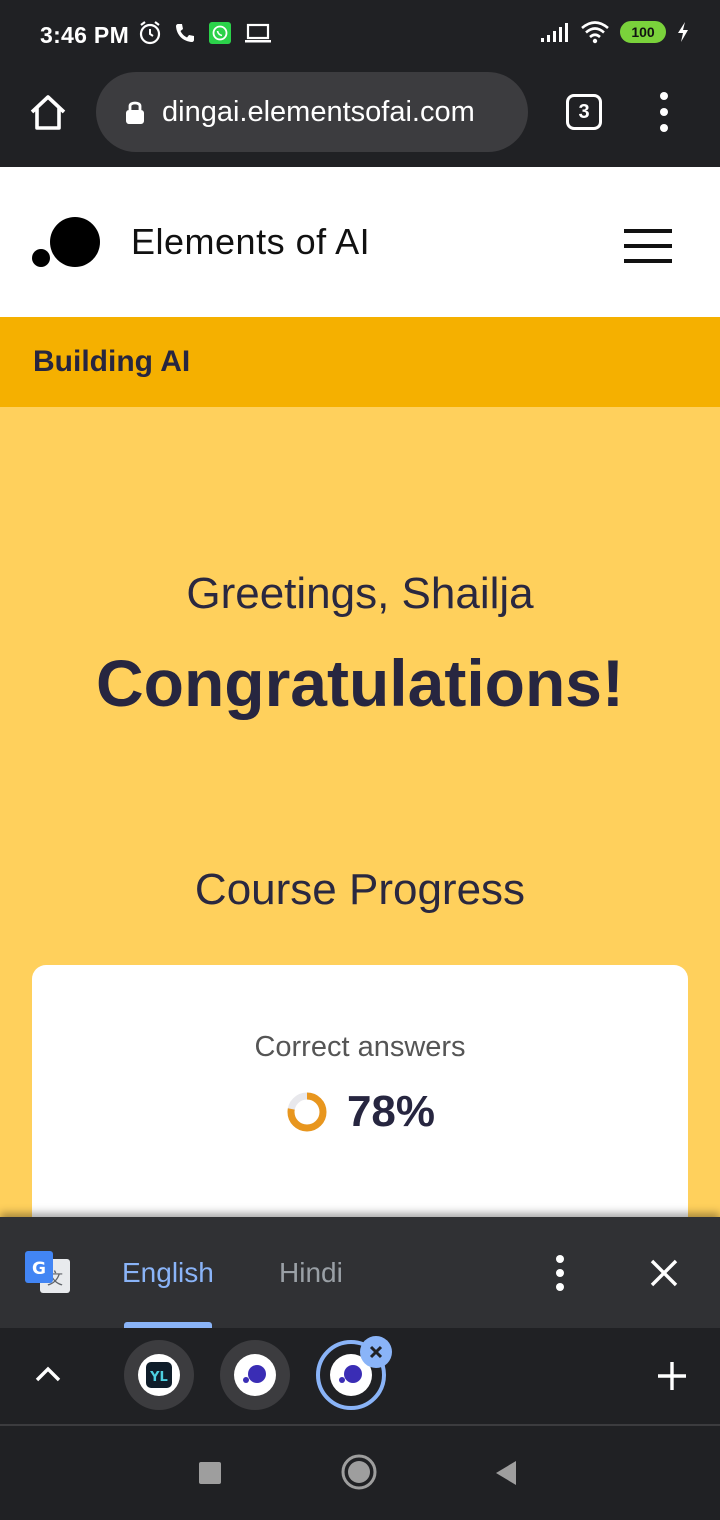  I want to click on wifi-icon, so click(595, 32).